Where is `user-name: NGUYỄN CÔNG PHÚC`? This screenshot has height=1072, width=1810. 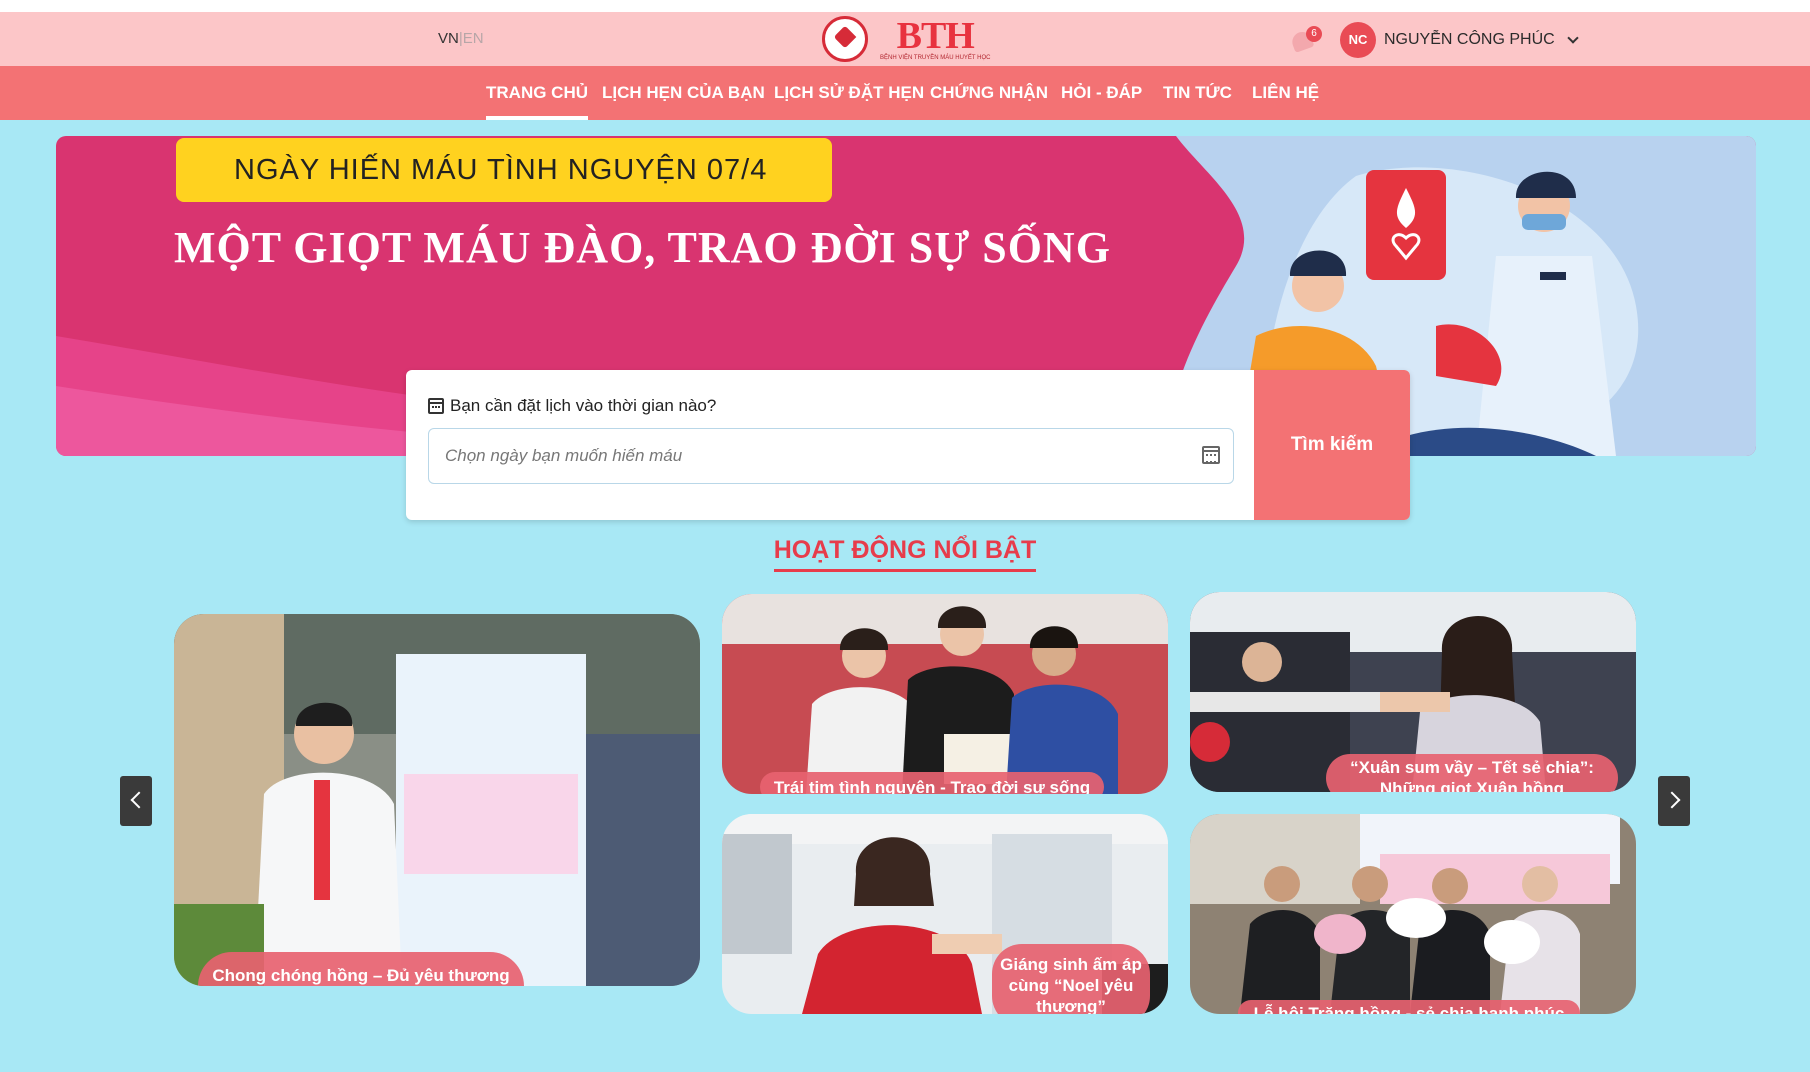
user-name: NGUYỄN CÔNG PHÚC is located at coordinates (1469, 39).